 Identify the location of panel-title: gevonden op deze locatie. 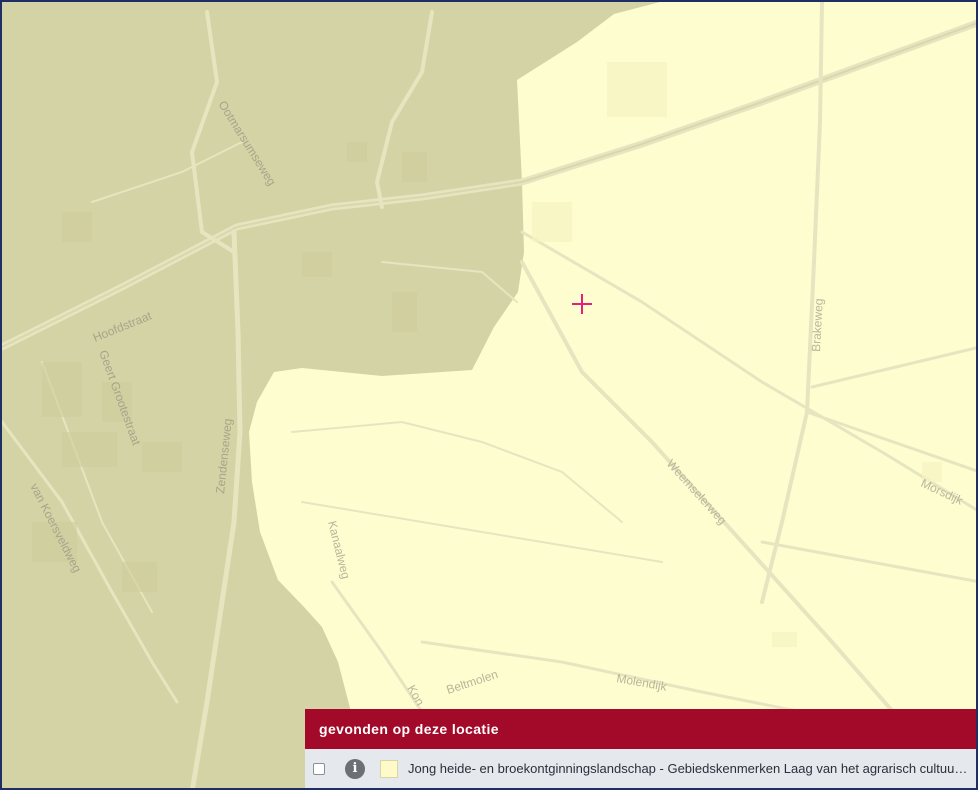
(640, 729).